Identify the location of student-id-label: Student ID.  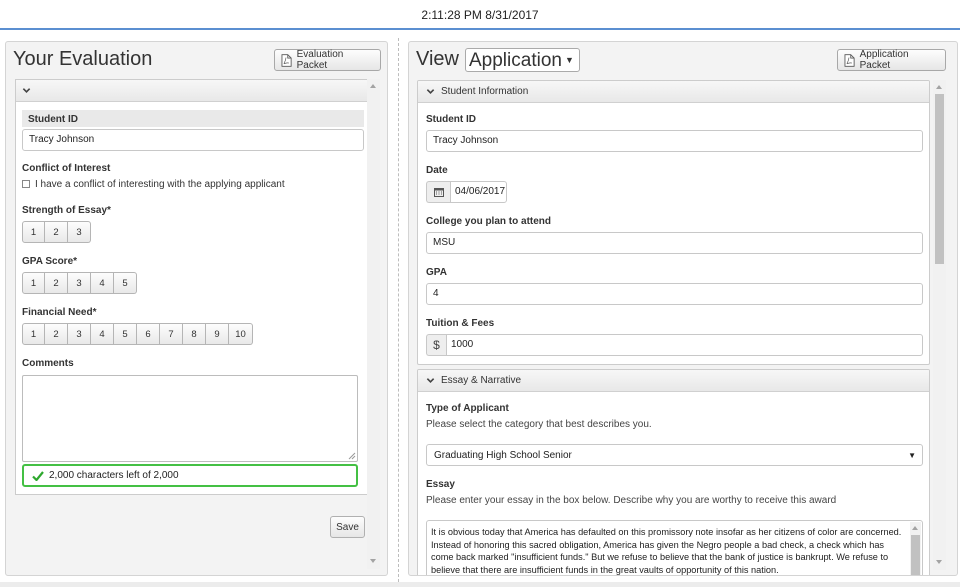
(53, 119).